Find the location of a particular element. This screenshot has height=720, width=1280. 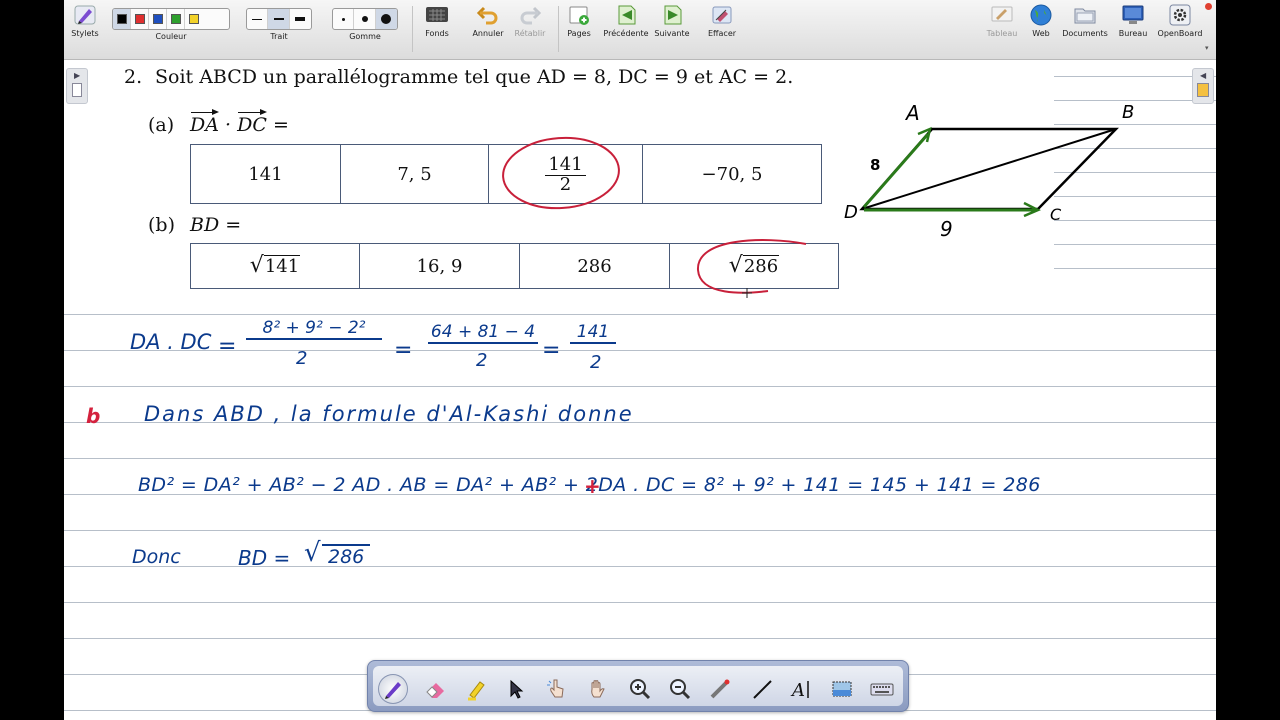

effacer-button: Effacer is located at coordinates (722, 20).